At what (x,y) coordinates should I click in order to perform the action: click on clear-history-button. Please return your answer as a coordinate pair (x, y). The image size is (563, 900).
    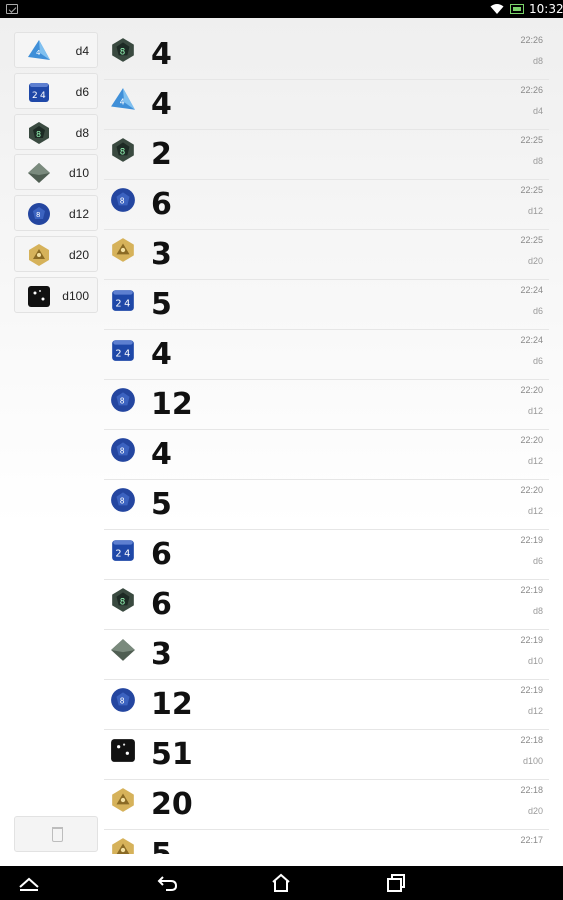
    Looking at the image, I should click on (56, 834).